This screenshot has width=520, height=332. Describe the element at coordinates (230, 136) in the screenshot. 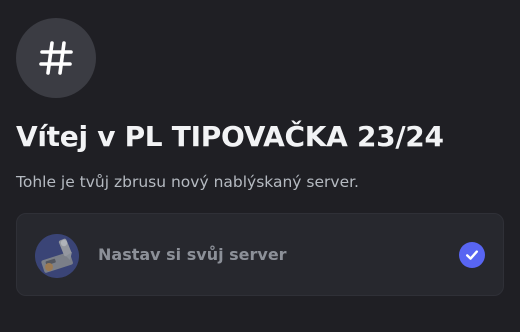

I see `page-title: Vítej v PL TIPOVAČKA 23/24` at that location.